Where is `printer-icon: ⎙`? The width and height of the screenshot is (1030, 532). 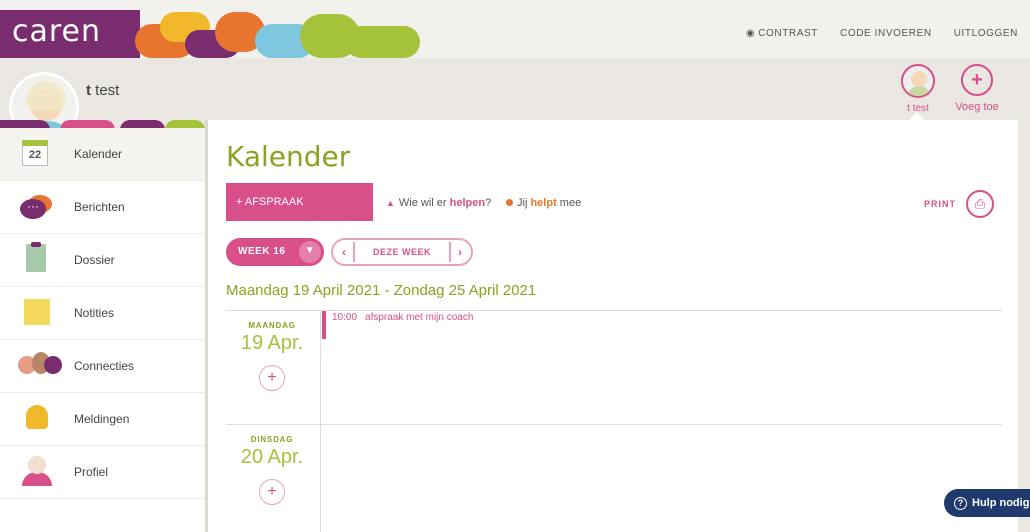 printer-icon: ⎙ is located at coordinates (980, 204).